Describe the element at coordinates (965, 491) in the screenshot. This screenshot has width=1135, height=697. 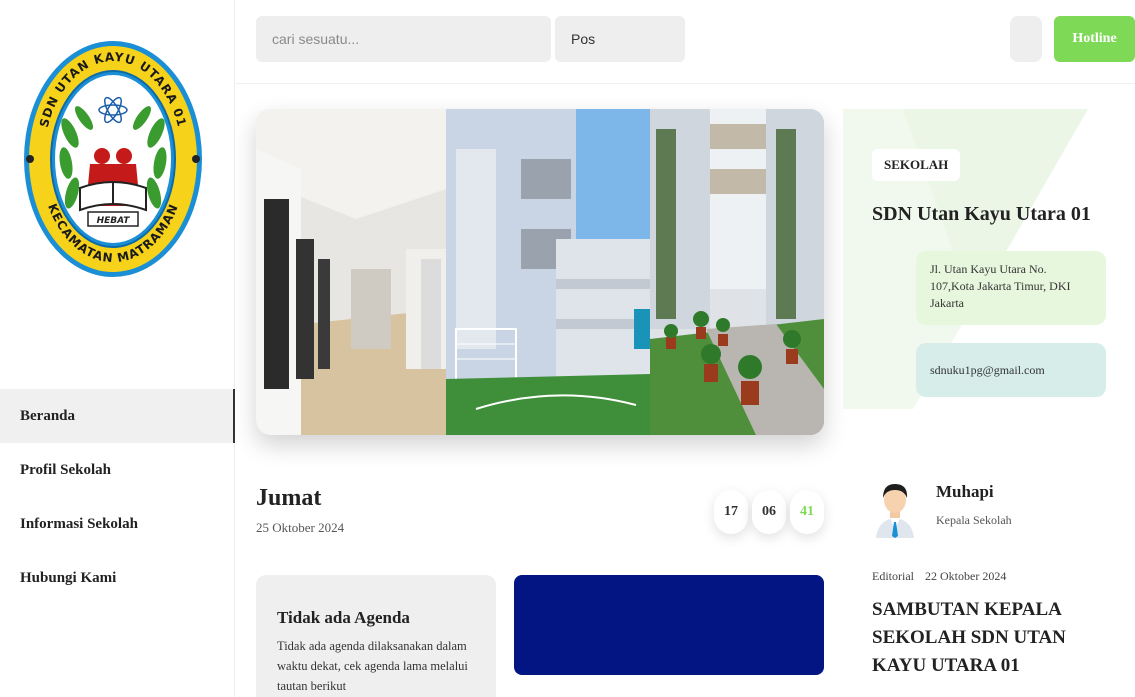
I see `principal-name: Muhapi` at that location.